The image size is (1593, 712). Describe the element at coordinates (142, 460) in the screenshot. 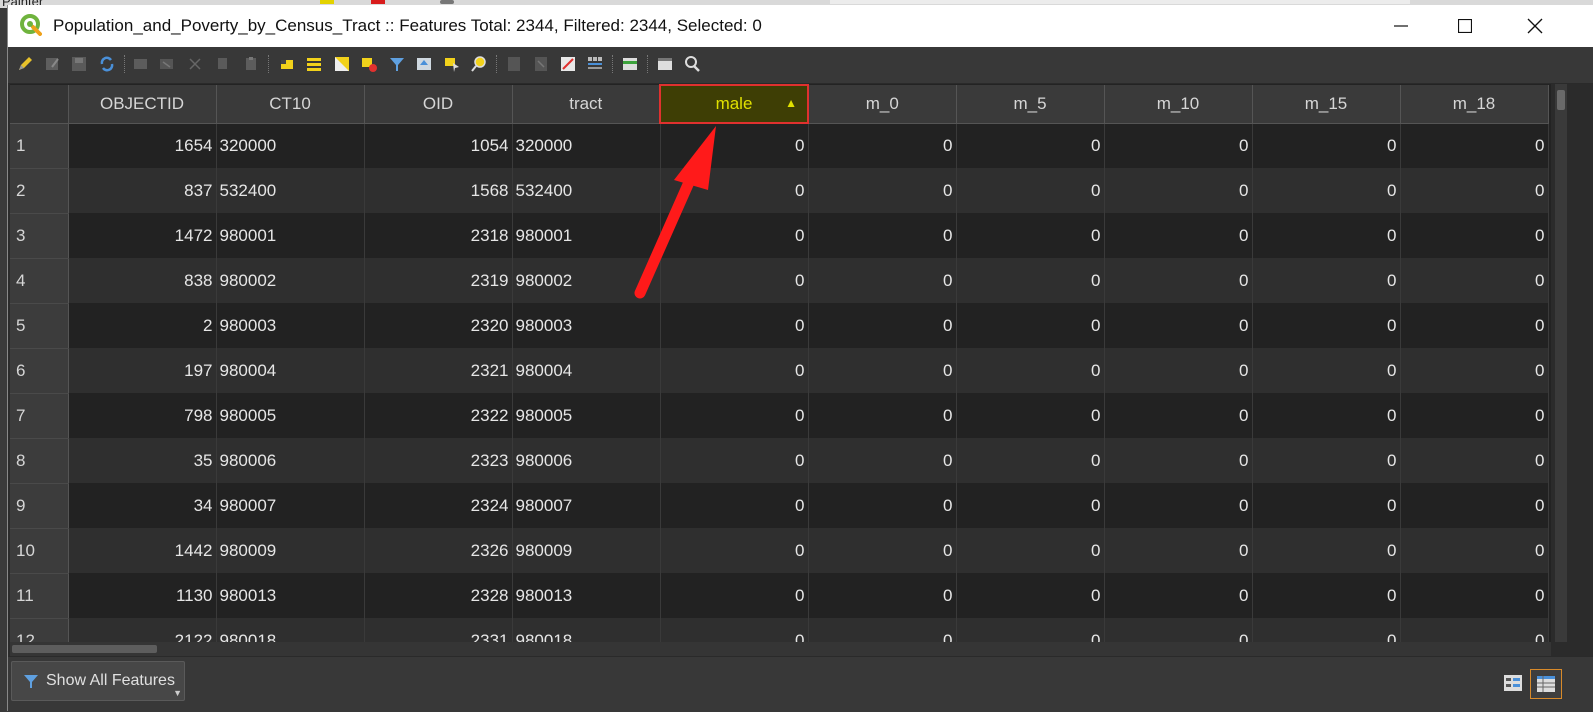

I see `table-cell-objectid: 35` at that location.